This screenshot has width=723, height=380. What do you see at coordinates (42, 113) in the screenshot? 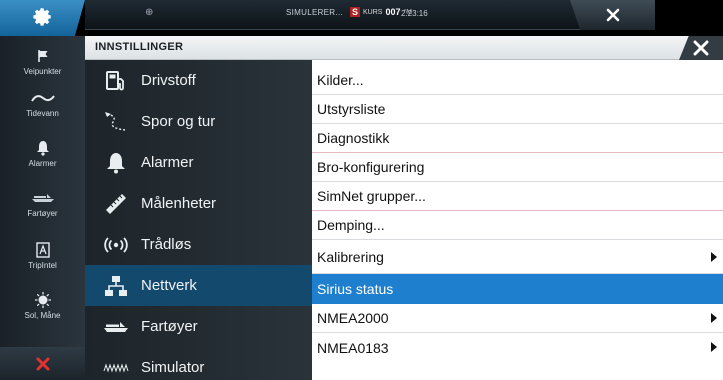
I see `nav-label: Tidevann` at bounding box center [42, 113].